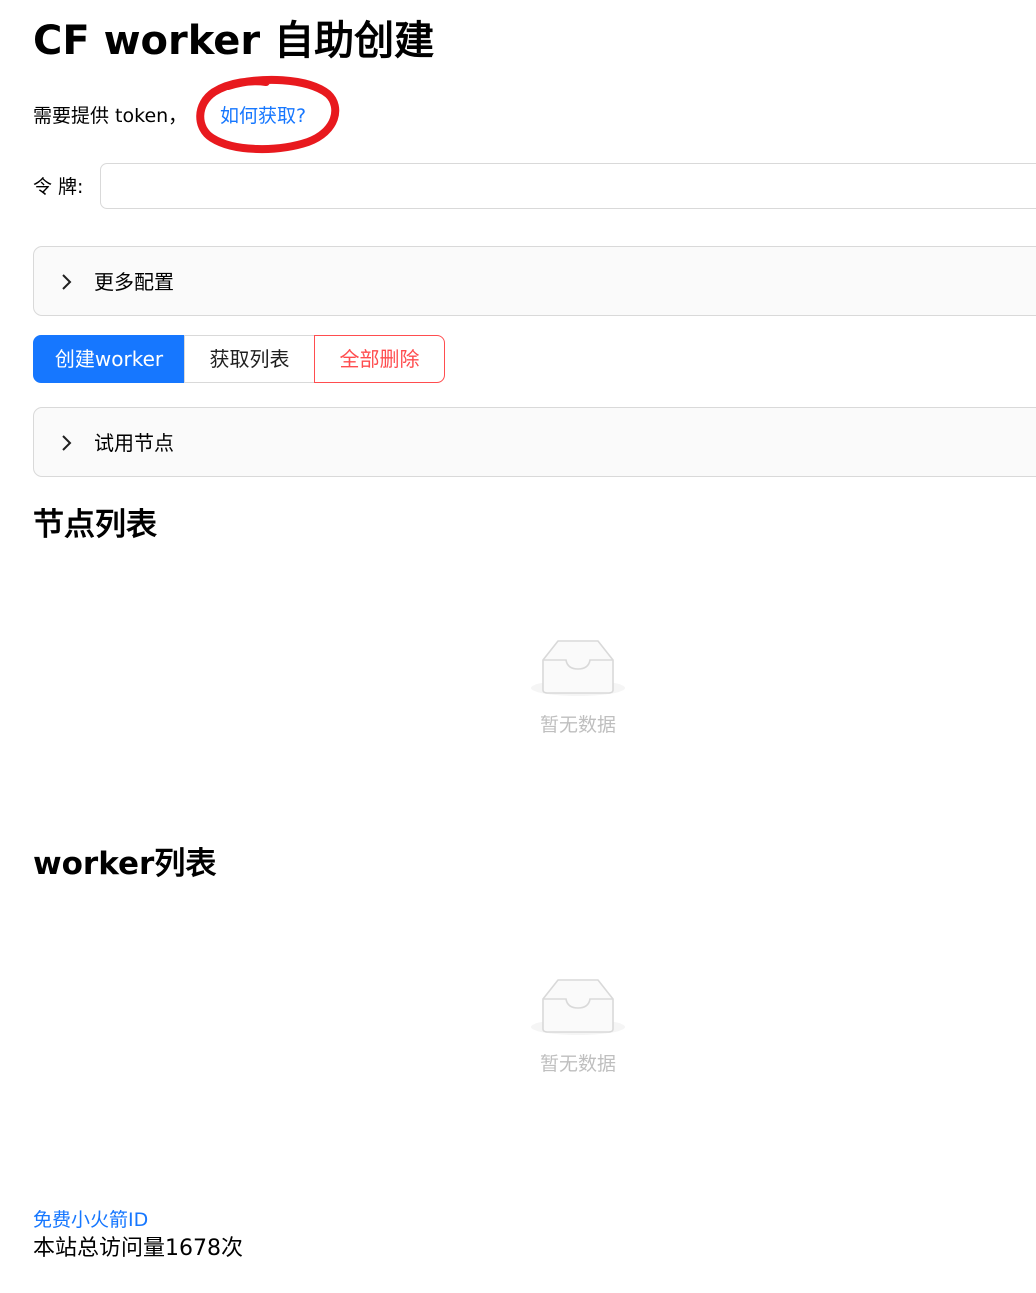 The width and height of the screenshot is (1036, 1293). I want to click on trial-nodes-panel: 试用节点, so click(534, 442).